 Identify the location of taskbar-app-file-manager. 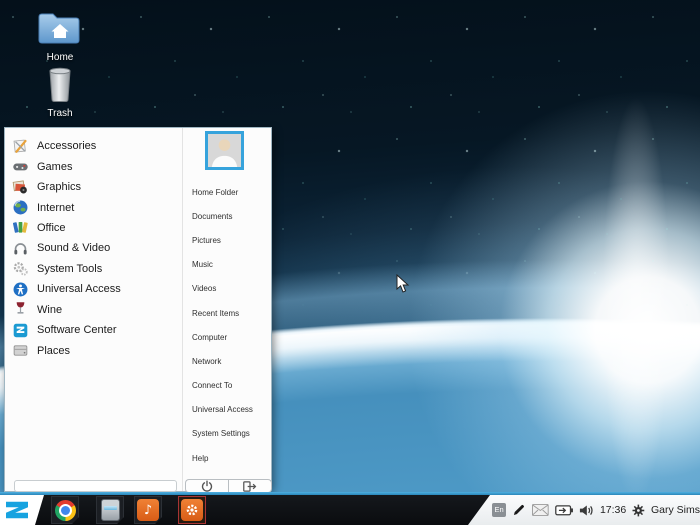
(110, 510).